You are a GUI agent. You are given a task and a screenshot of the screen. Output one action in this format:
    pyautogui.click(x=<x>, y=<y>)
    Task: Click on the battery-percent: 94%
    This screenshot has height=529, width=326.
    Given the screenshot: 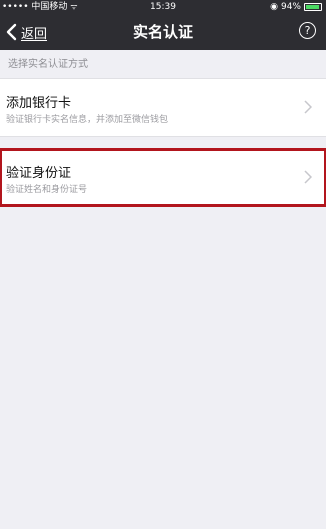 What is the action you would take?
    pyautogui.click(x=290, y=7)
    